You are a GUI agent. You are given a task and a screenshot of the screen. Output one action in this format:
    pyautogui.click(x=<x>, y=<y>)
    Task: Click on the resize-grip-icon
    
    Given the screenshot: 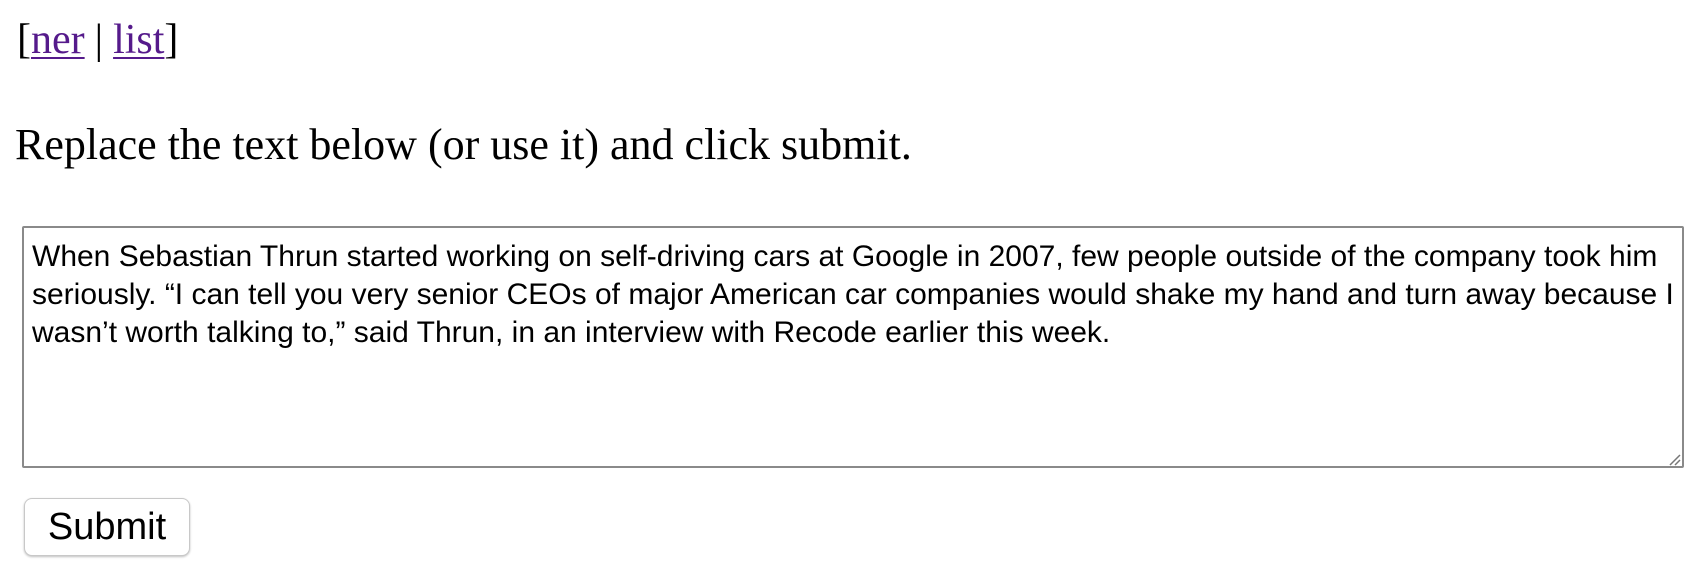 What is the action you would take?
    pyautogui.click(x=1674, y=459)
    